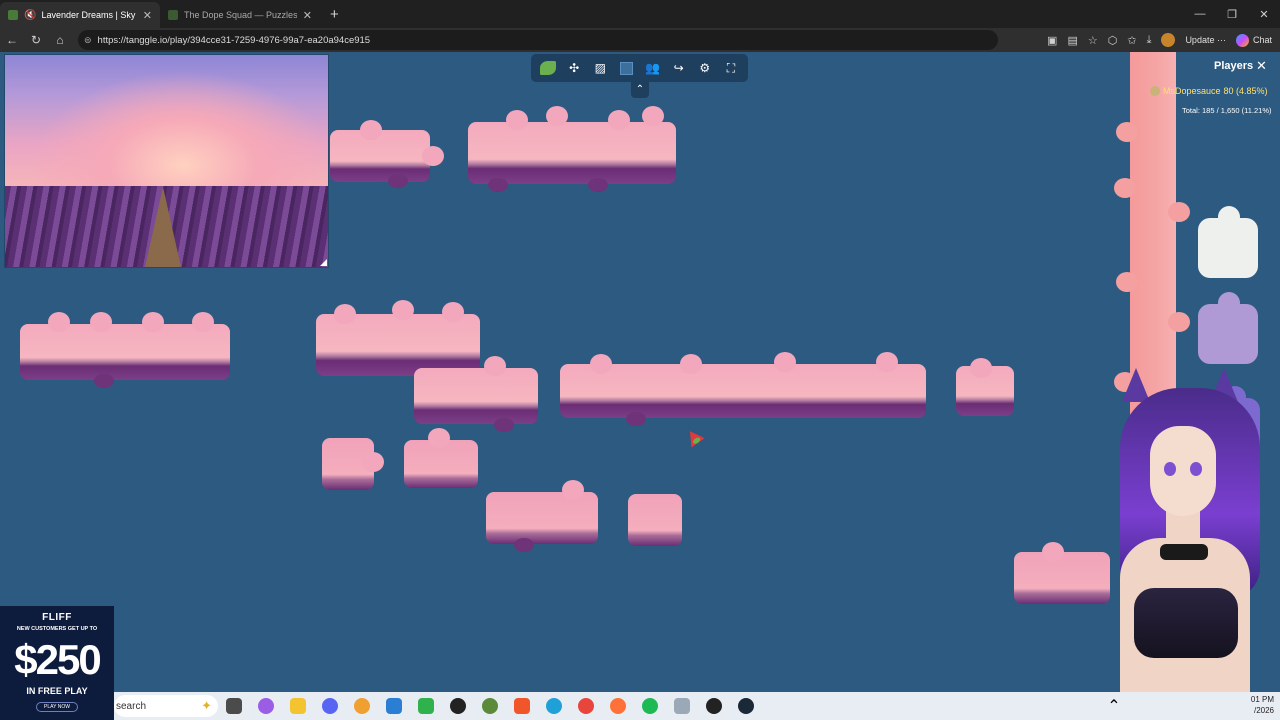 This screenshot has height=720, width=1280. I want to click on resize-handle-icon, so click(323, 262).